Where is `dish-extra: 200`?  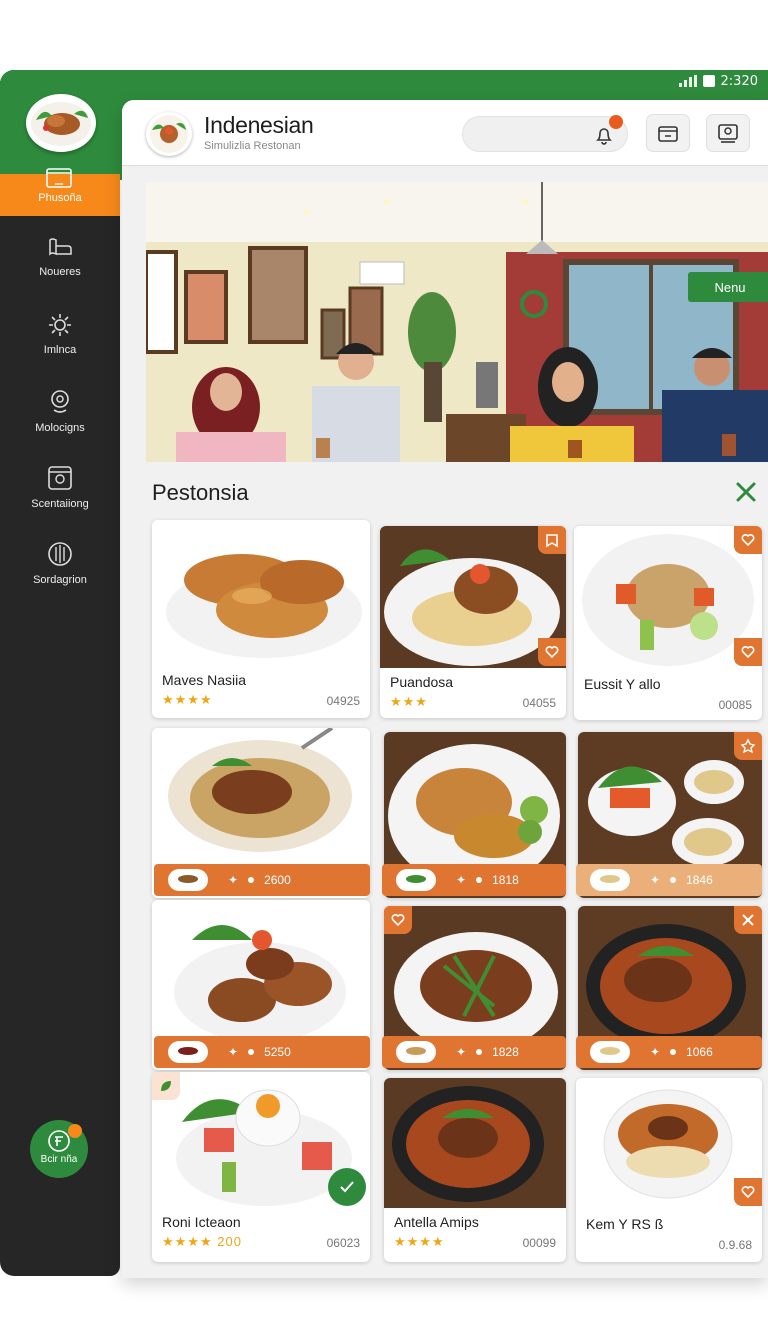 dish-extra: 200 is located at coordinates (229, 1241).